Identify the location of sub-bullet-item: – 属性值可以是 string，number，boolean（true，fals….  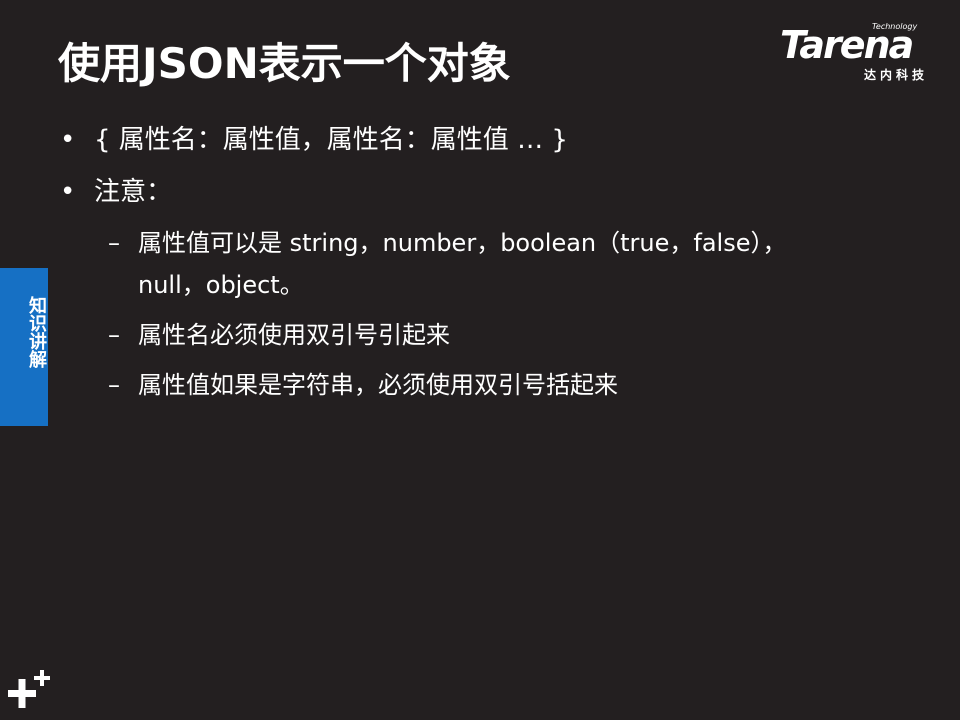
(488, 264).